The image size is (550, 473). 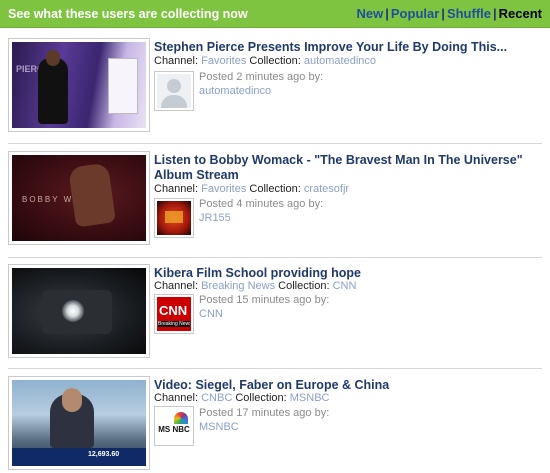 I want to click on thumbnail-image: BOBBY WOMACK, so click(x=79, y=198).